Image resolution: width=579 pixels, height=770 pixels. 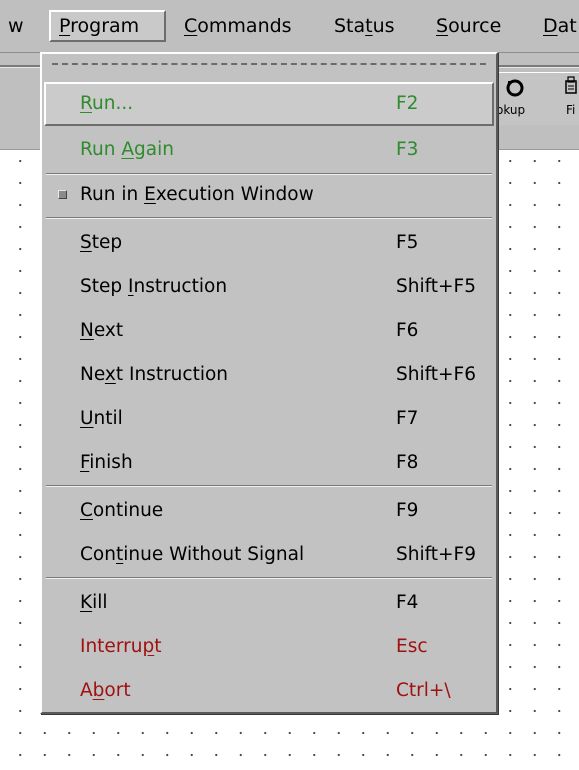 What do you see at coordinates (191, 26) in the screenshot?
I see `menu-label-accesskey: C` at bounding box center [191, 26].